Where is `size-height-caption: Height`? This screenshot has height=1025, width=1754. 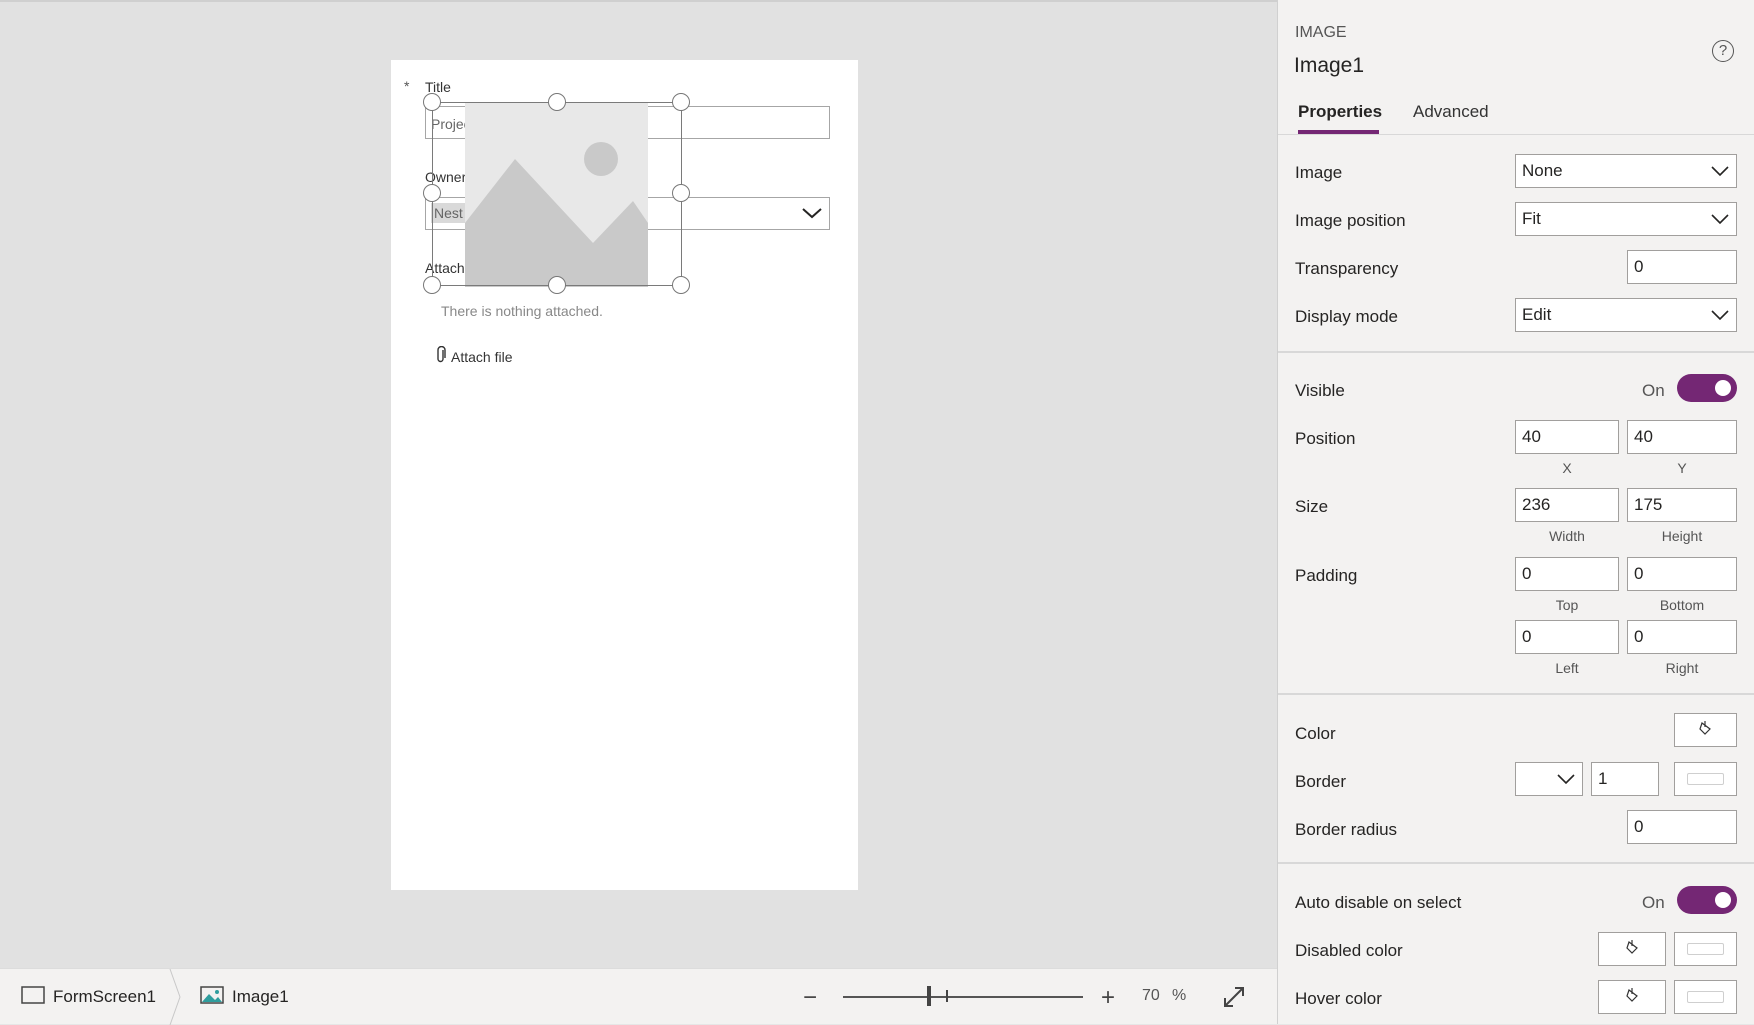 size-height-caption: Height is located at coordinates (1682, 536).